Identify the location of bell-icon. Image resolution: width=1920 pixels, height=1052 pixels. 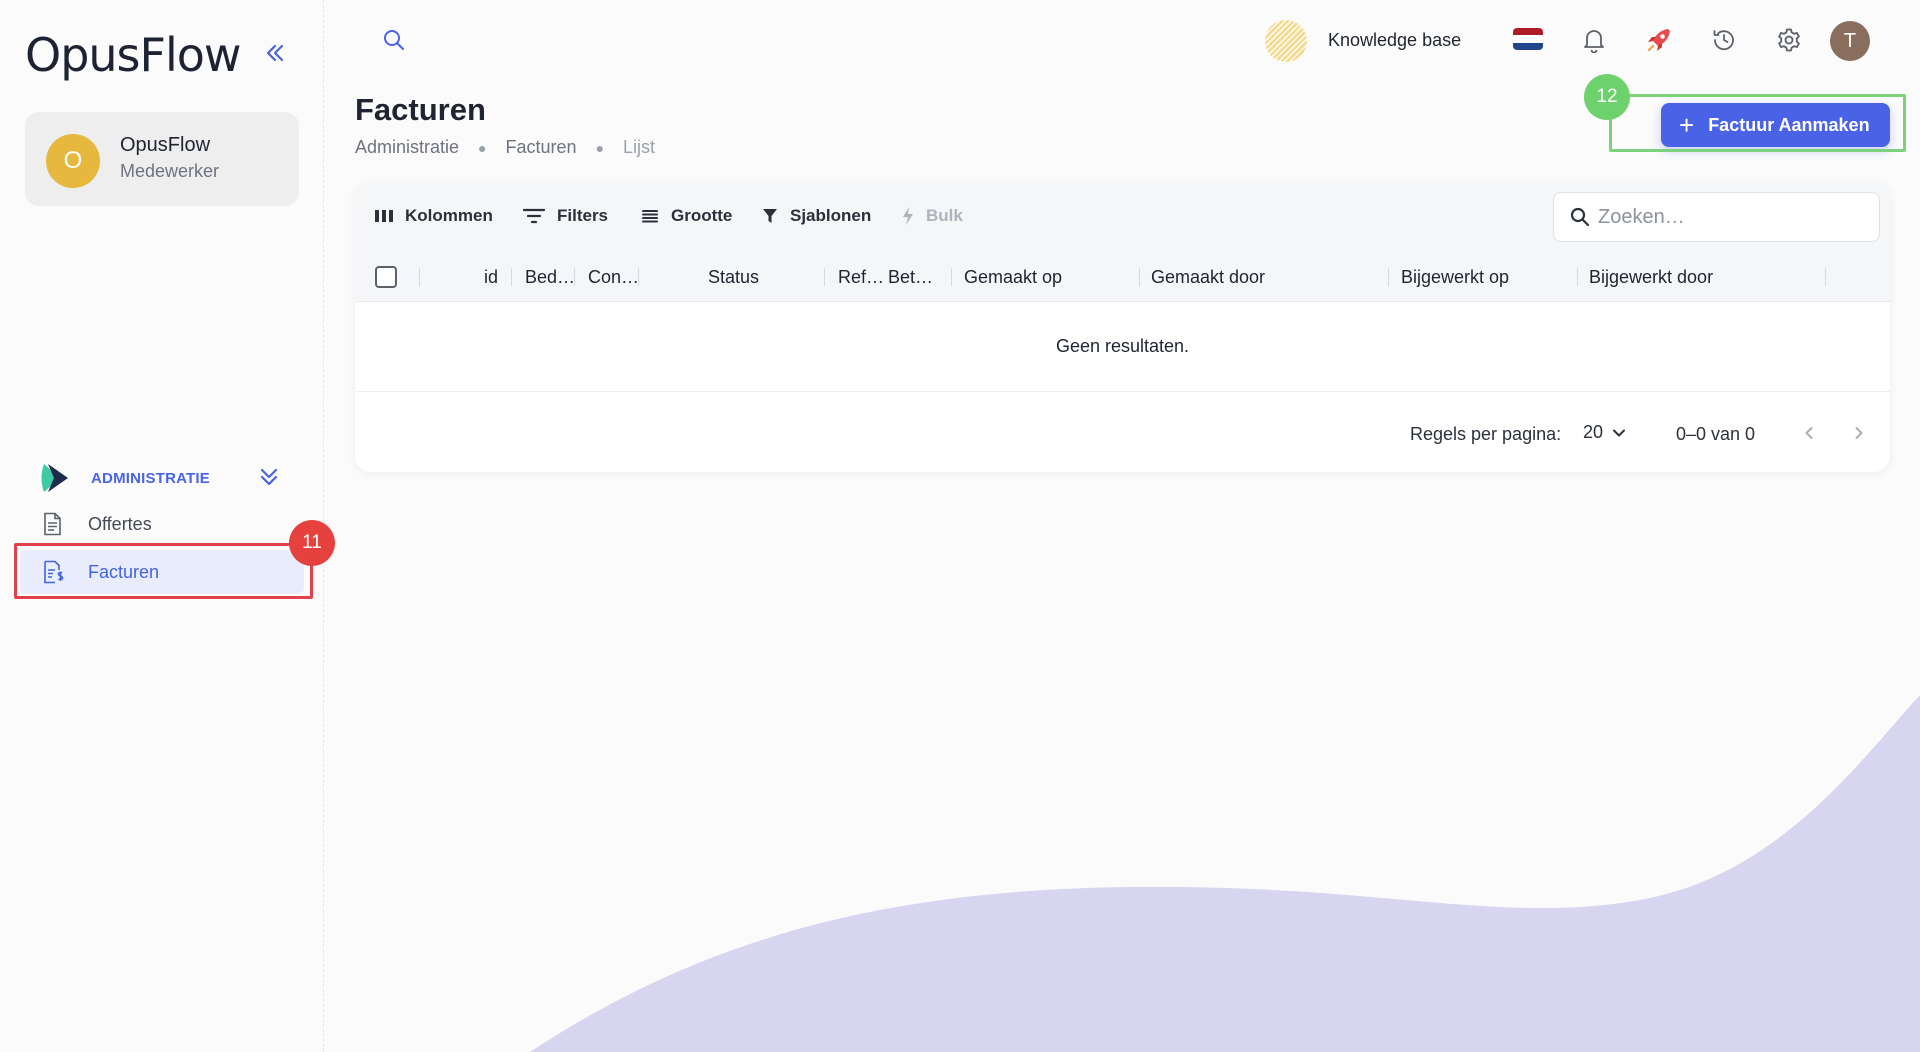
(1594, 41).